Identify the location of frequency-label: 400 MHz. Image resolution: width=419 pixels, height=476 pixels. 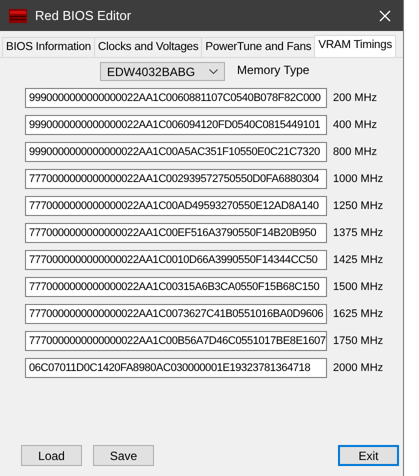
(355, 125).